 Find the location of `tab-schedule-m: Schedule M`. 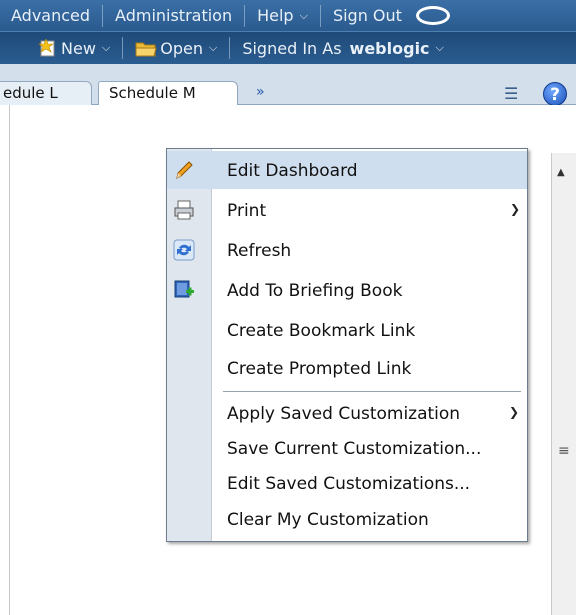

tab-schedule-m: Schedule M is located at coordinates (168, 93).